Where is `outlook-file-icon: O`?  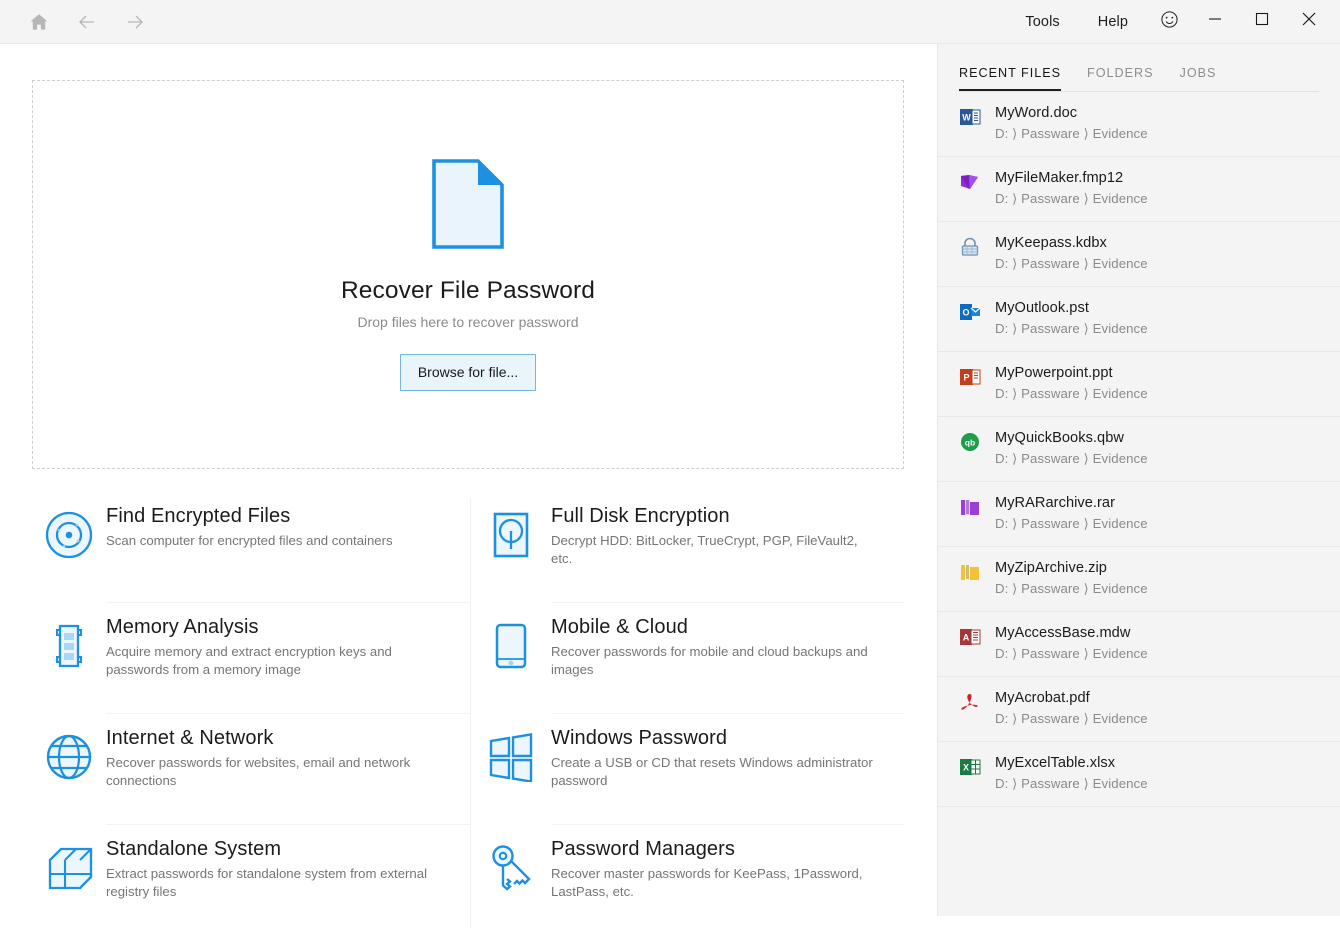 outlook-file-icon: O is located at coordinates (977, 311).